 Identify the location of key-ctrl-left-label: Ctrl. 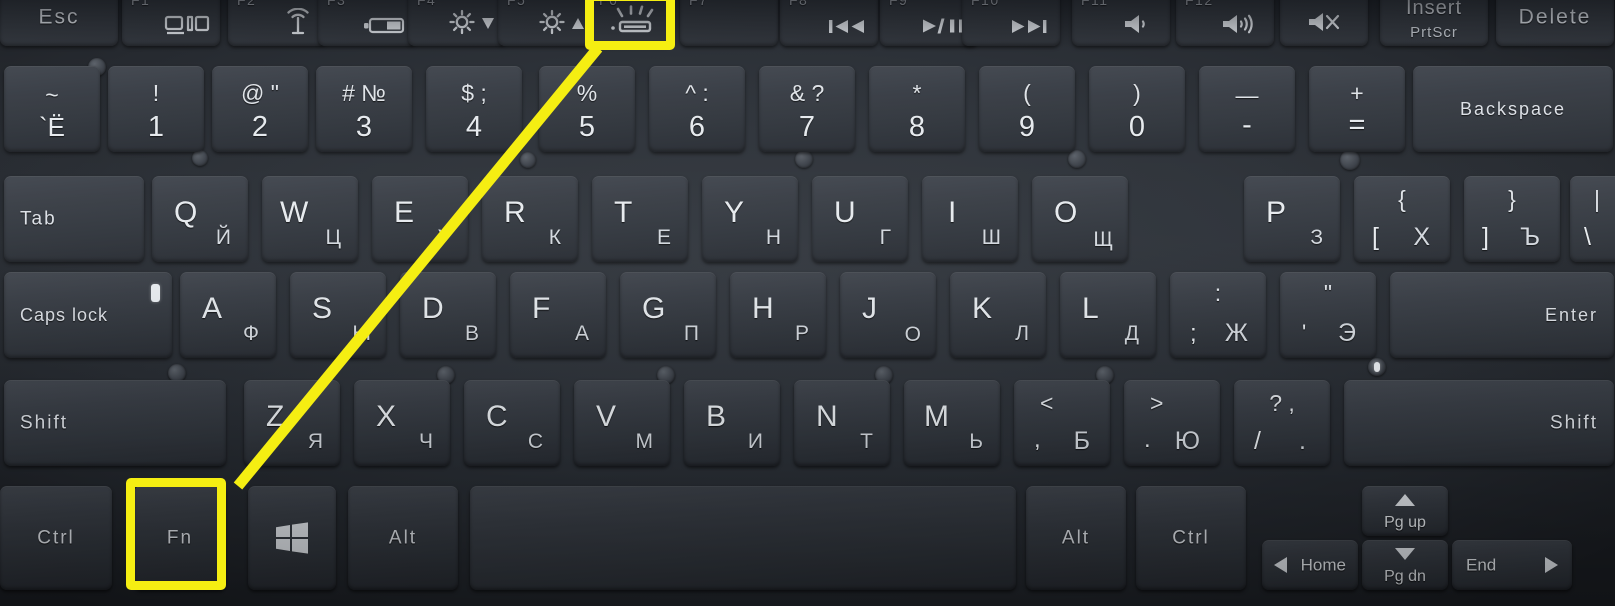
(56, 538).